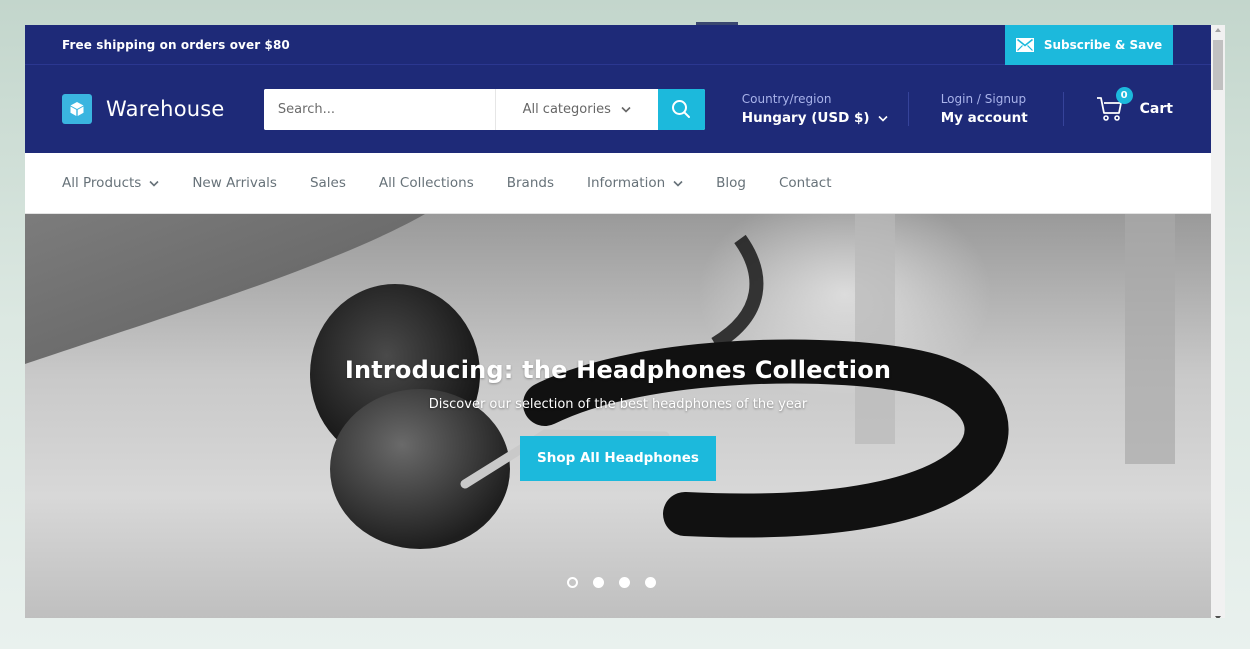 The width and height of the screenshot is (1250, 649). Describe the element at coordinates (77, 109) in the screenshot. I see `cube-icon` at that location.